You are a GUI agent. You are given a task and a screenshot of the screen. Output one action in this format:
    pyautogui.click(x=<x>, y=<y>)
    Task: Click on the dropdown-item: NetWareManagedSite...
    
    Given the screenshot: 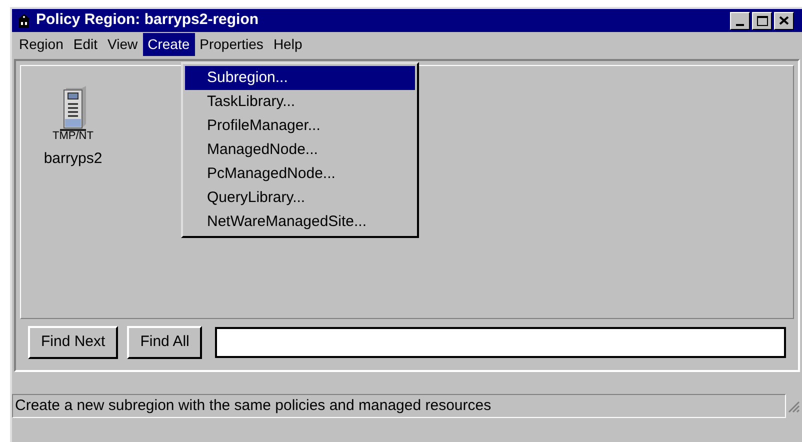 What is the action you would take?
    pyautogui.click(x=300, y=222)
    